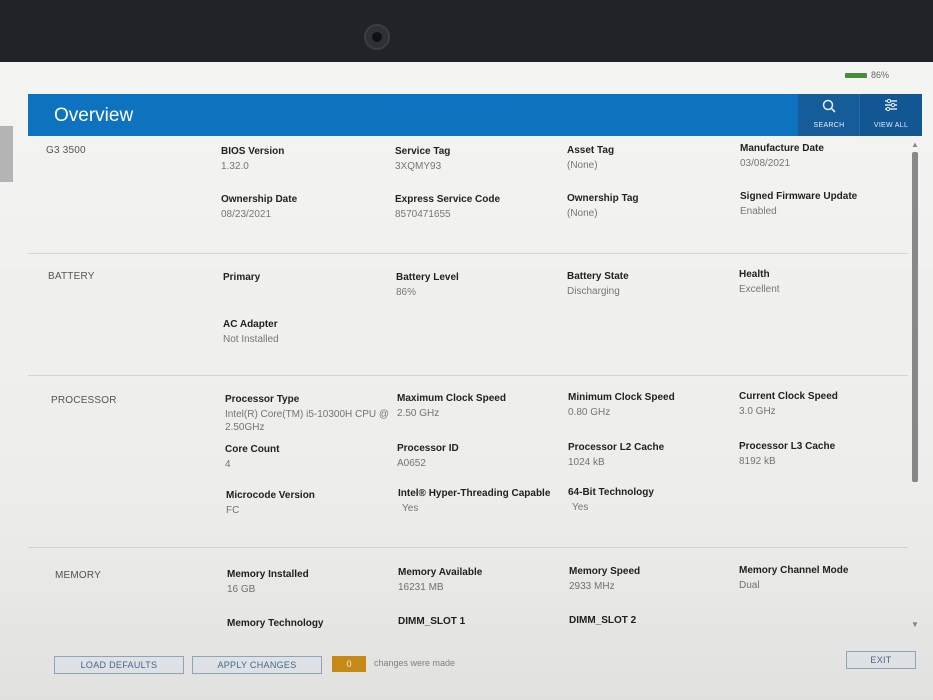  Describe the element at coordinates (235, 166) in the screenshot. I see `field-value: 1.32.0` at that location.